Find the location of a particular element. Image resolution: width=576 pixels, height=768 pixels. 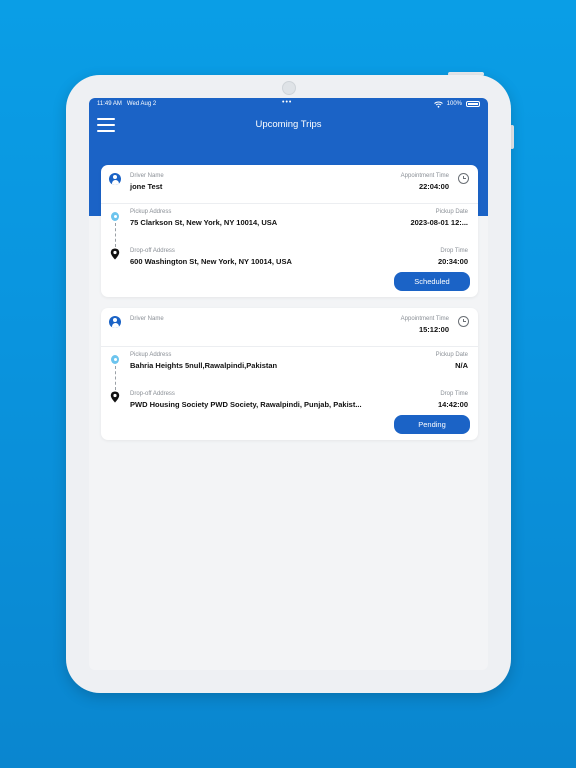

appointment-time: 22:04:00 is located at coordinates (433, 186).